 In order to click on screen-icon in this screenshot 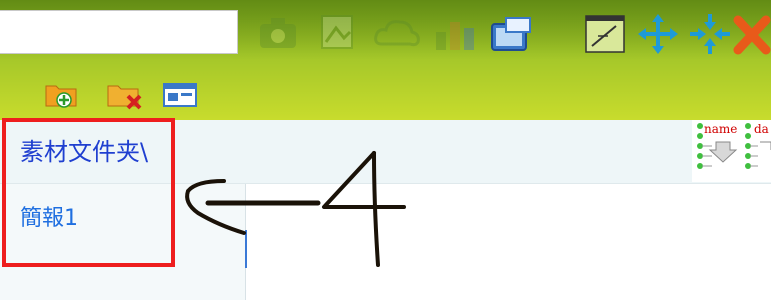, I will do `click(511, 34)`.